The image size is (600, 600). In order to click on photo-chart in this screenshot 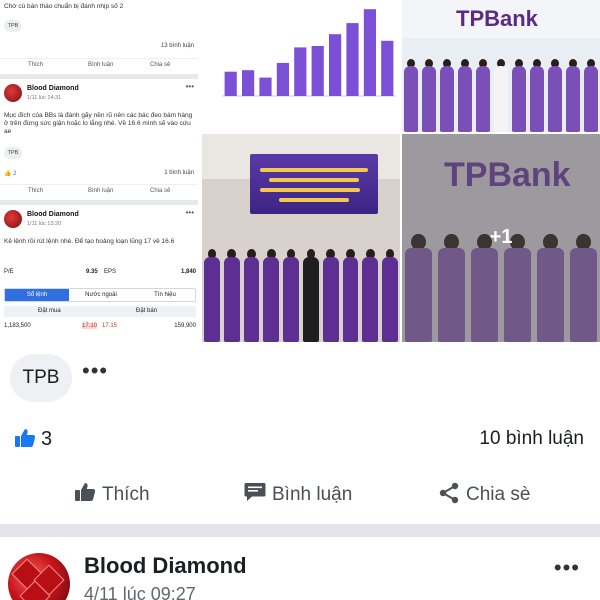, I will do `click(301, 66)`.